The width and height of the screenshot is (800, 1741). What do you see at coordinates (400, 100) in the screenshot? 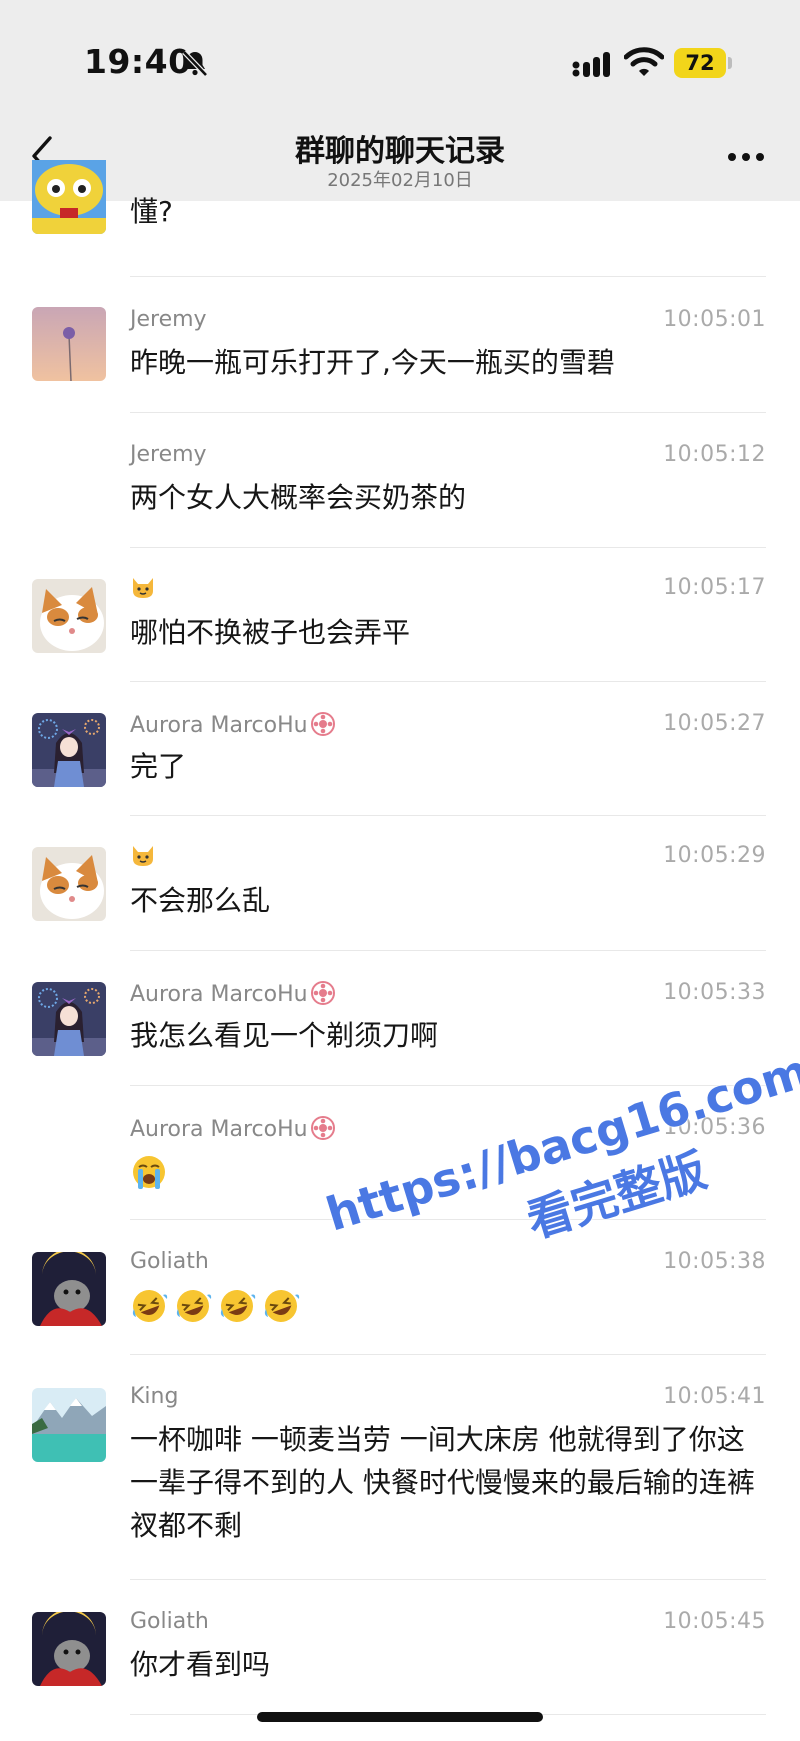
I see `top-bar: 19:40 72 群聊的聊天记录 2025年02月10日` at bounding box center [400, 100].